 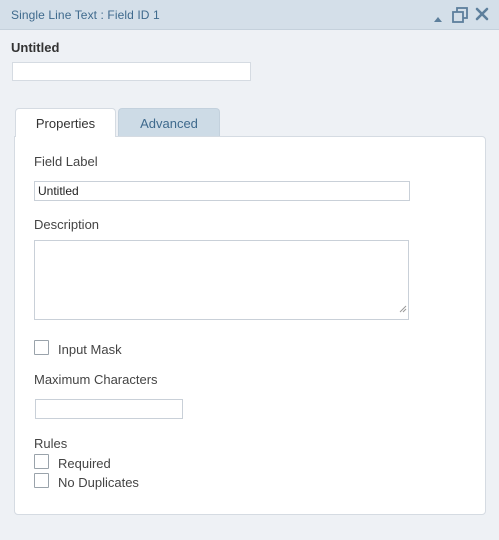 I want to click on tab-properties: Properties, so click(x=65, y=122).